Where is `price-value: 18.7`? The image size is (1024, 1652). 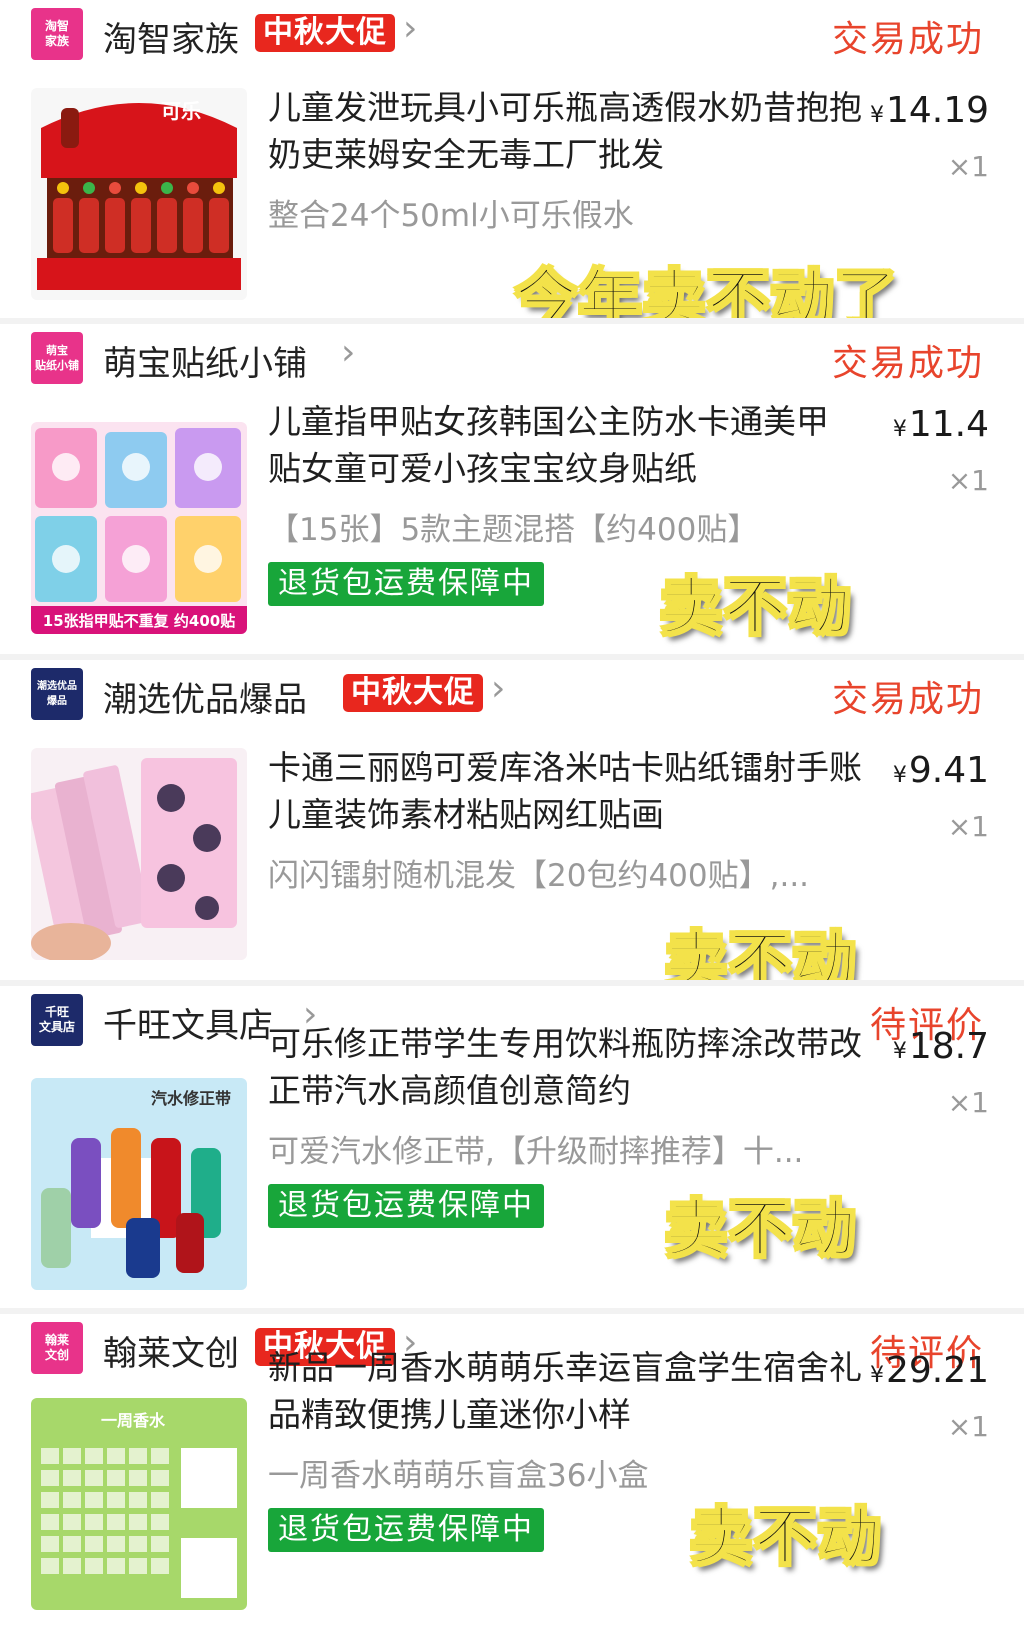
price-value: 18.7 is located at coordinates (948, 1046).